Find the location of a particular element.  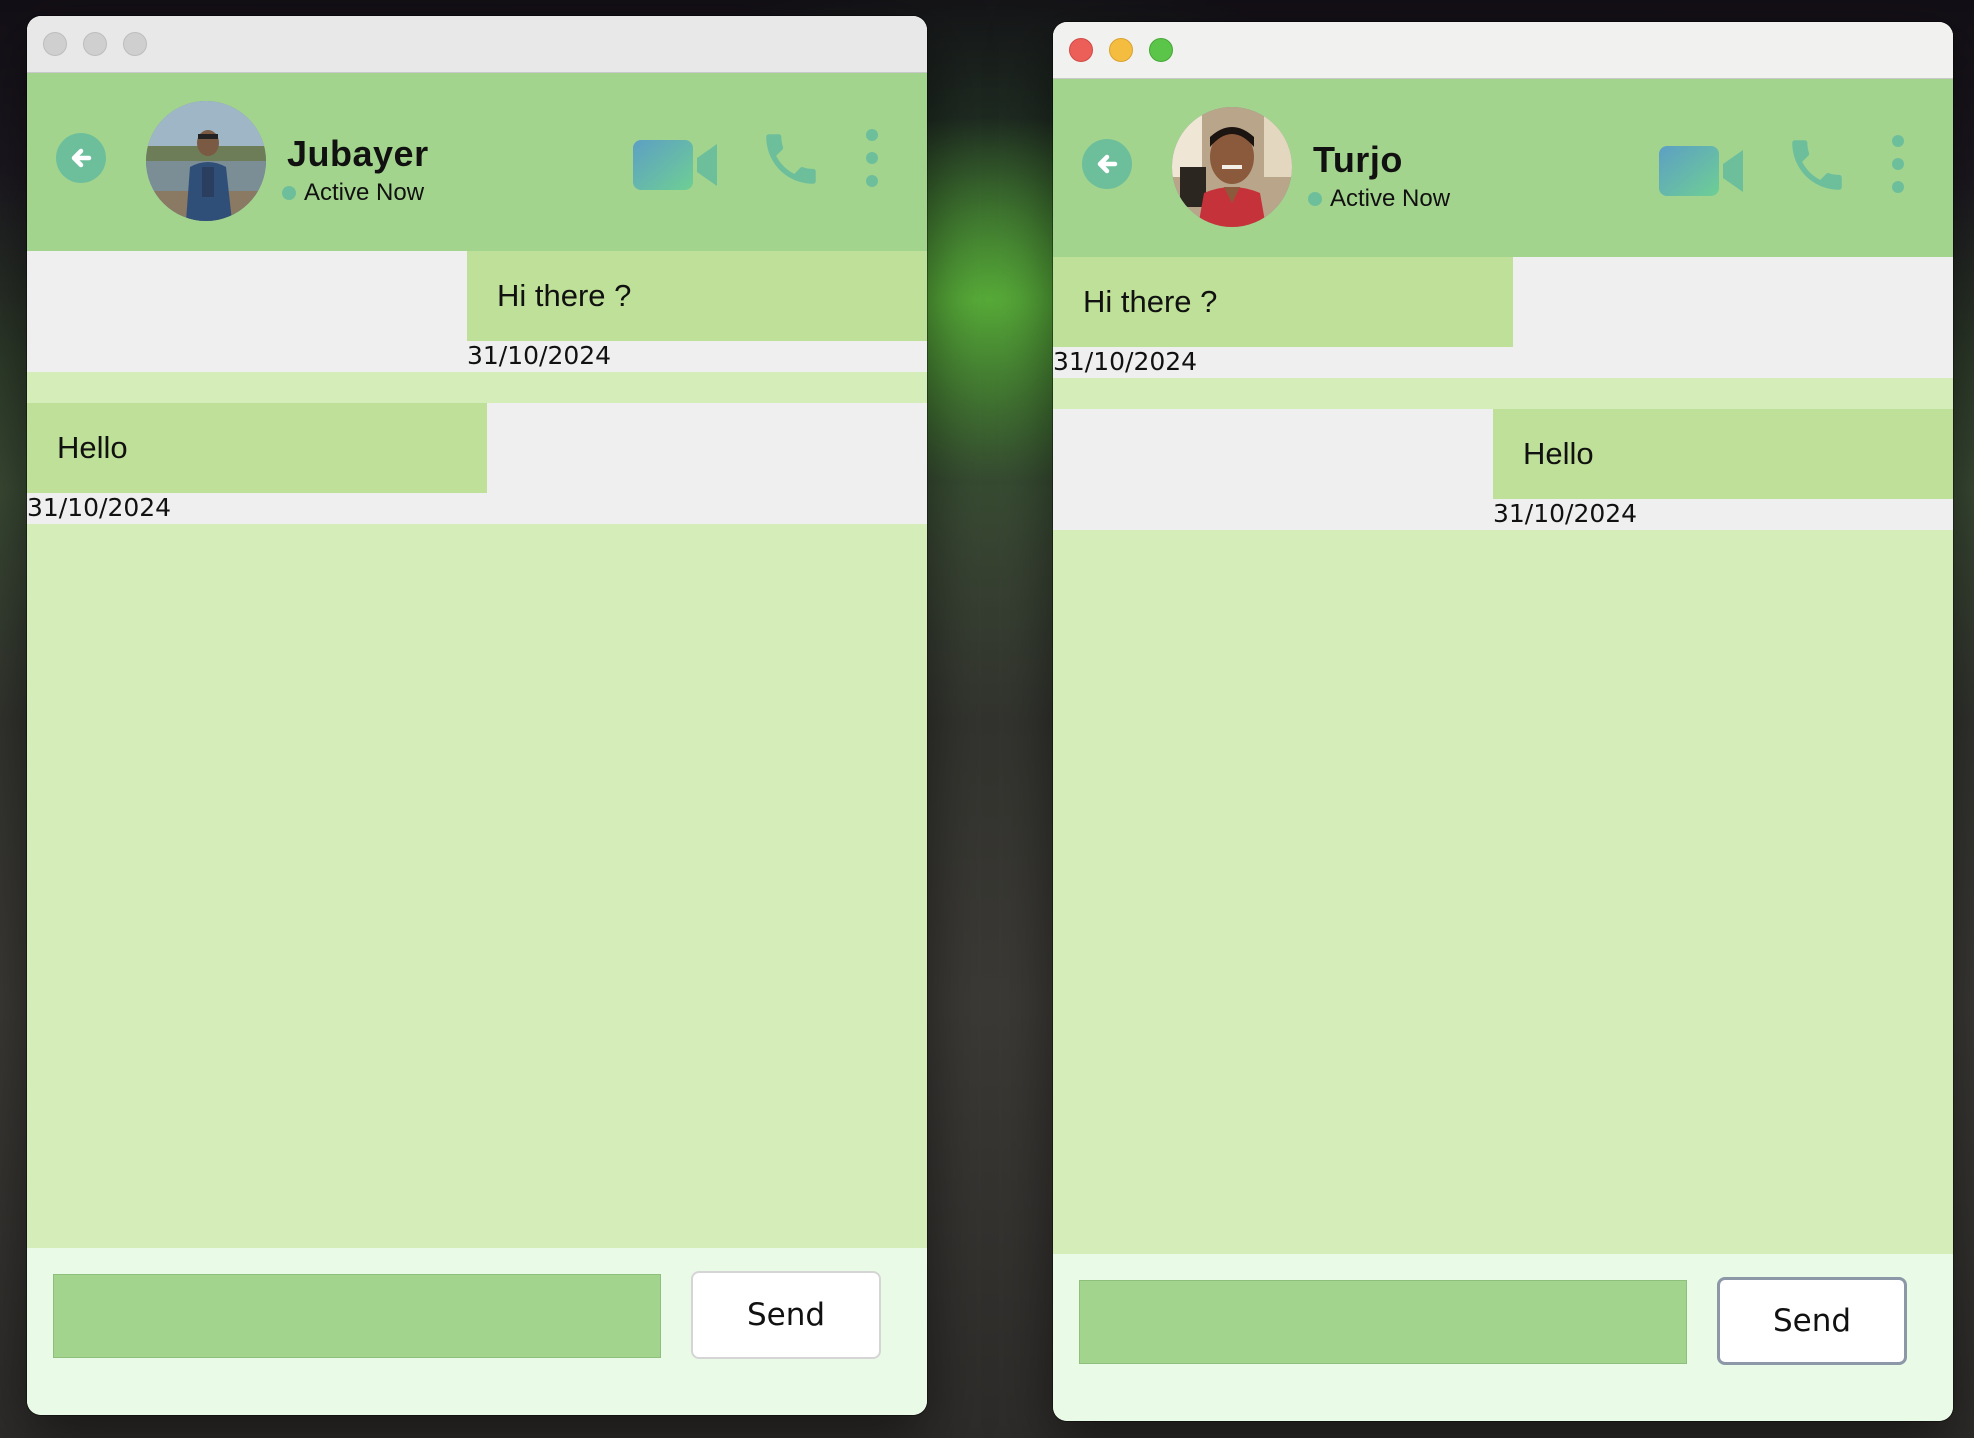

contact-name: Turjo is located at coordinates (1358, 159).